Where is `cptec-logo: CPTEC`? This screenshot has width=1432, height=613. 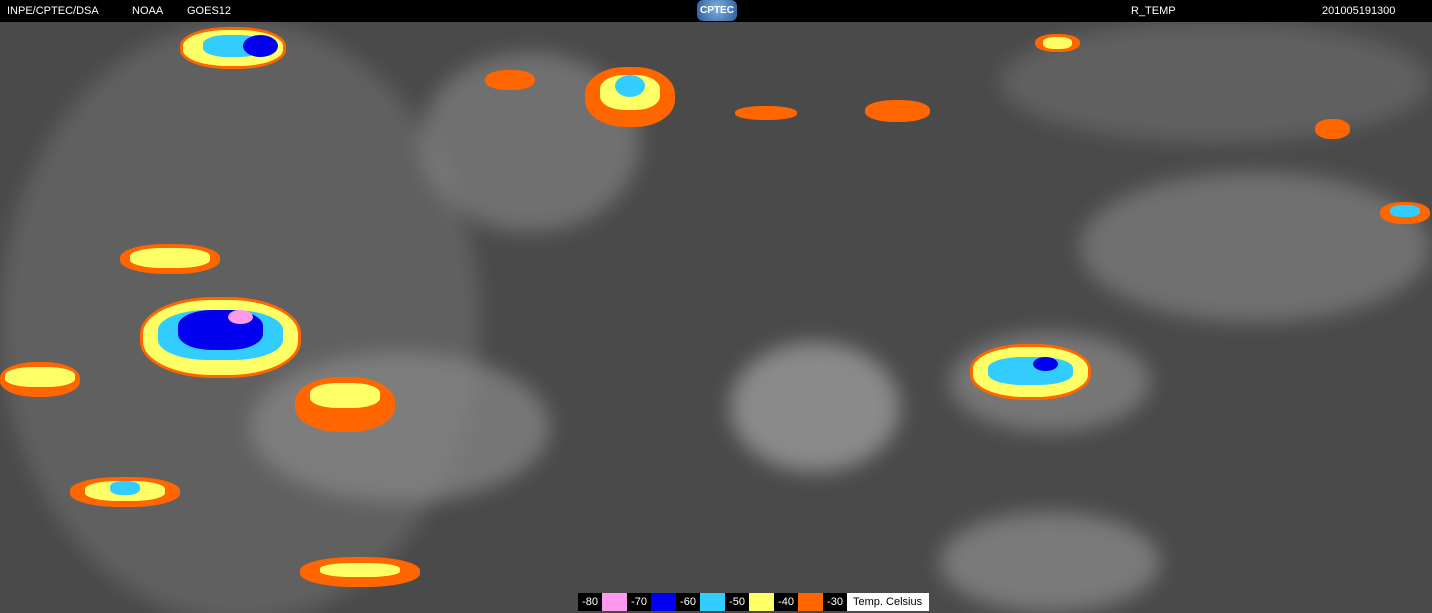
cptec-logo: CPTEC is located at coordinates (717, 10).